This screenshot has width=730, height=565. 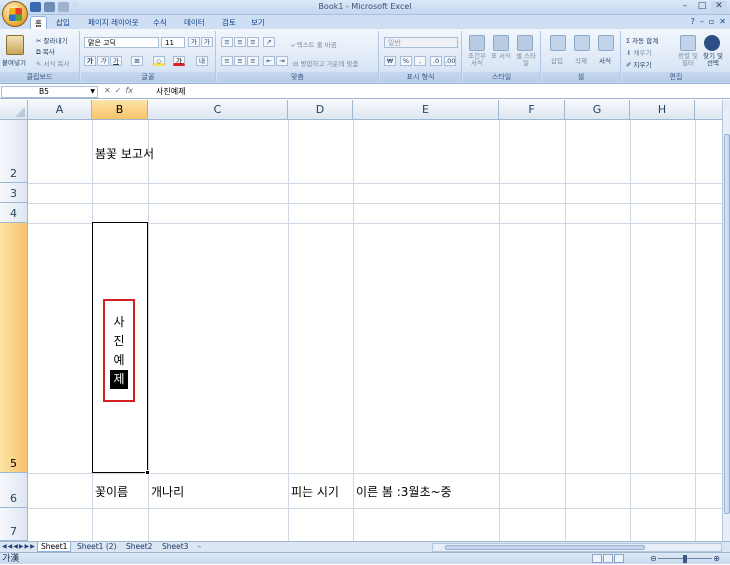 I want to click on name-box-dropdown-icon: ▼, so click(x=92, y=92).